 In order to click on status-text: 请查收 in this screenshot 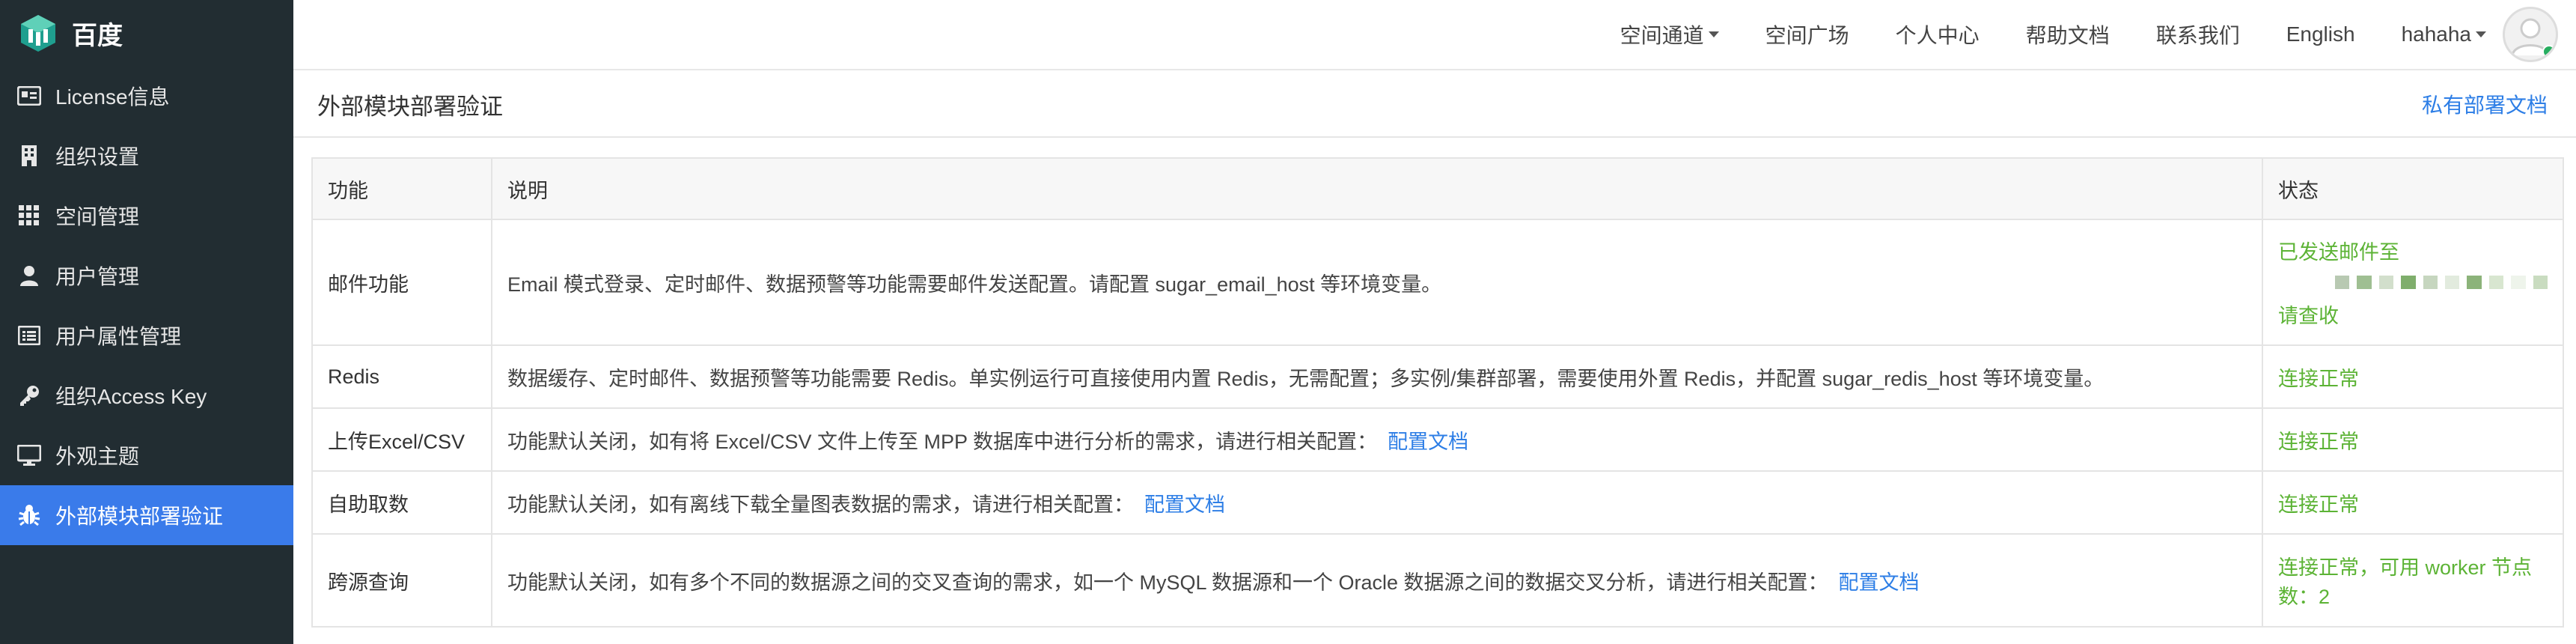, I will do `click(2308, 316)`.